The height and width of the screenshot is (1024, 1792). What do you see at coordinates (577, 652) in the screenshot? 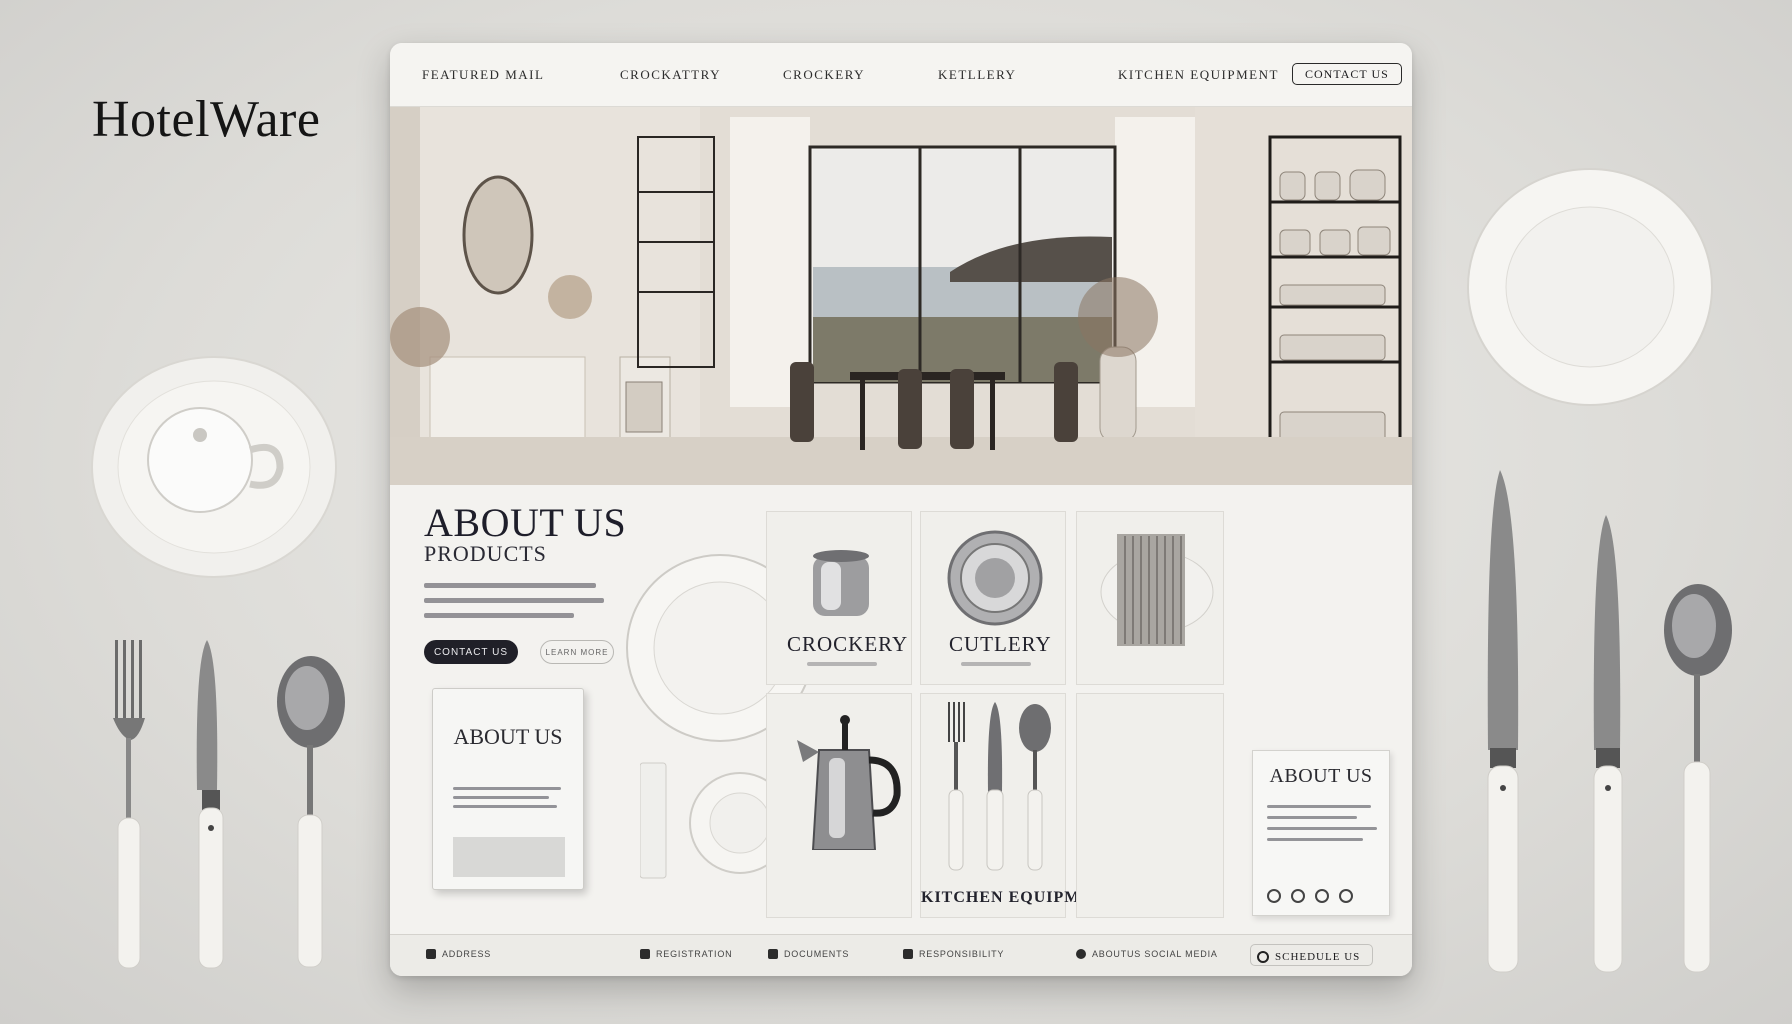
I see `learn-more-button: LEARN MORE` at bounding box center [577, 652].